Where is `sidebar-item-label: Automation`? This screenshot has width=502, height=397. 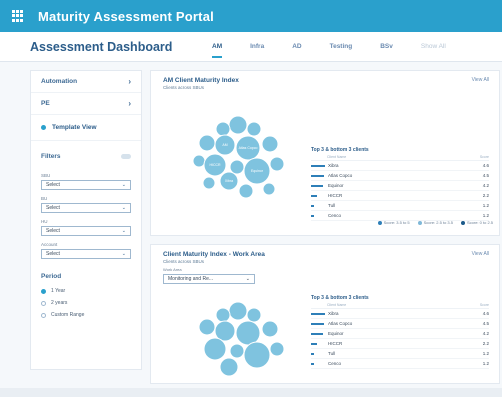 sidebar-item-label: Automation is located at coordinates (59, 81).